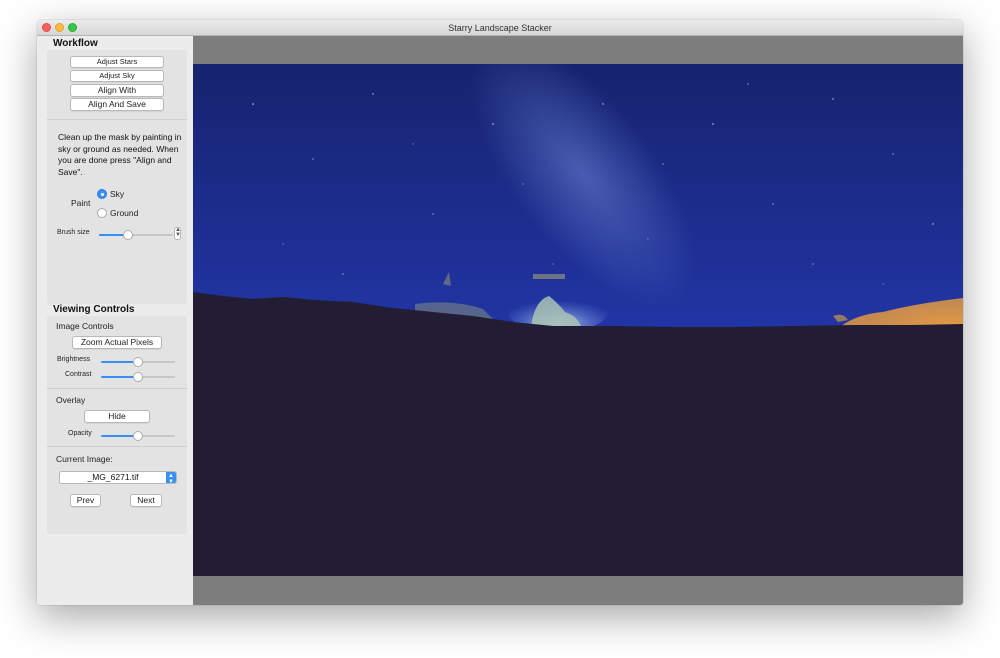 The height and width of the screenshot is (658, 1000). Describe the element at coordinates (117, 416) in the screenshot. I see `hide-overlay-button: Hide` at that location.